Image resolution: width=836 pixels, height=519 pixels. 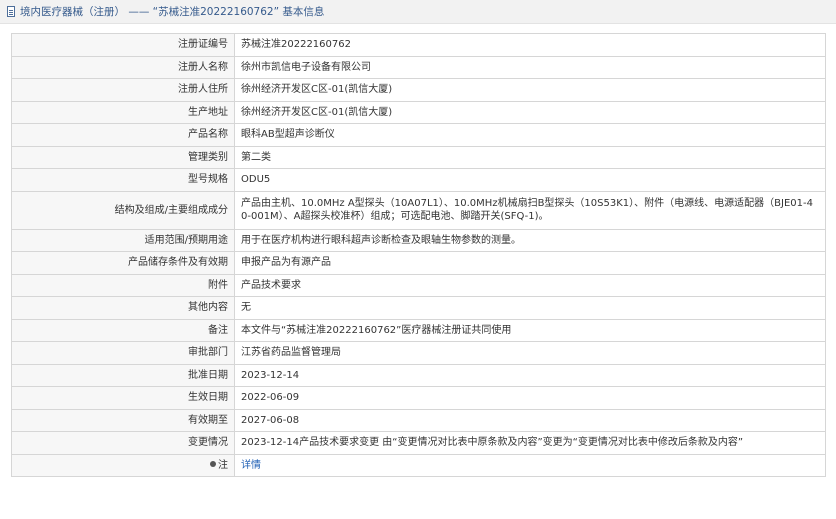 I want to click on row-label: 管理类别, so click(x=123, y=157).